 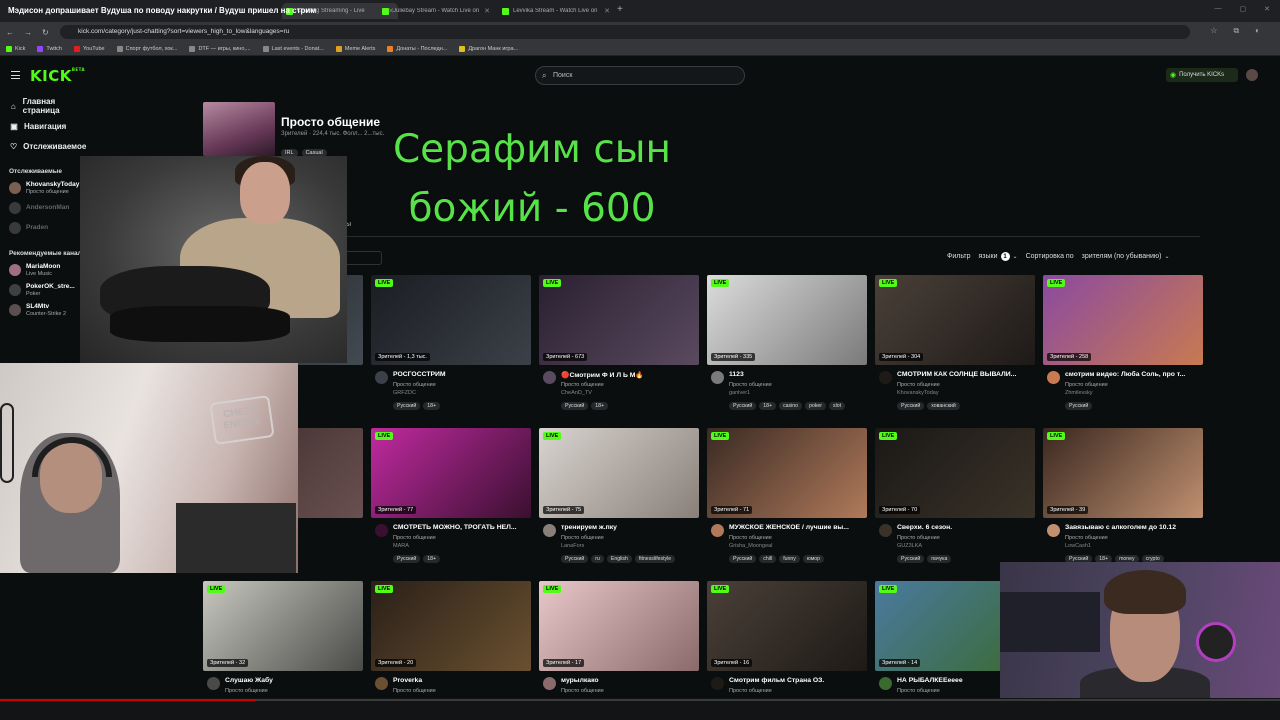 I want to click on stream-tag: хованский, so click(x=943, y=406).